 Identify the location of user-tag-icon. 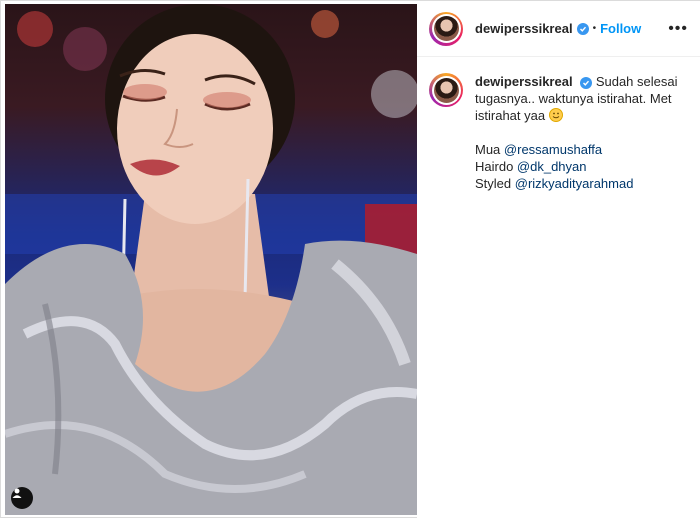
(22, 498).